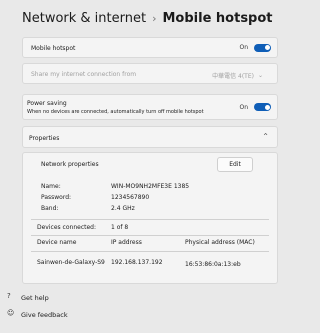  I want to click on password-value: 1234567890, so click(130, 197).